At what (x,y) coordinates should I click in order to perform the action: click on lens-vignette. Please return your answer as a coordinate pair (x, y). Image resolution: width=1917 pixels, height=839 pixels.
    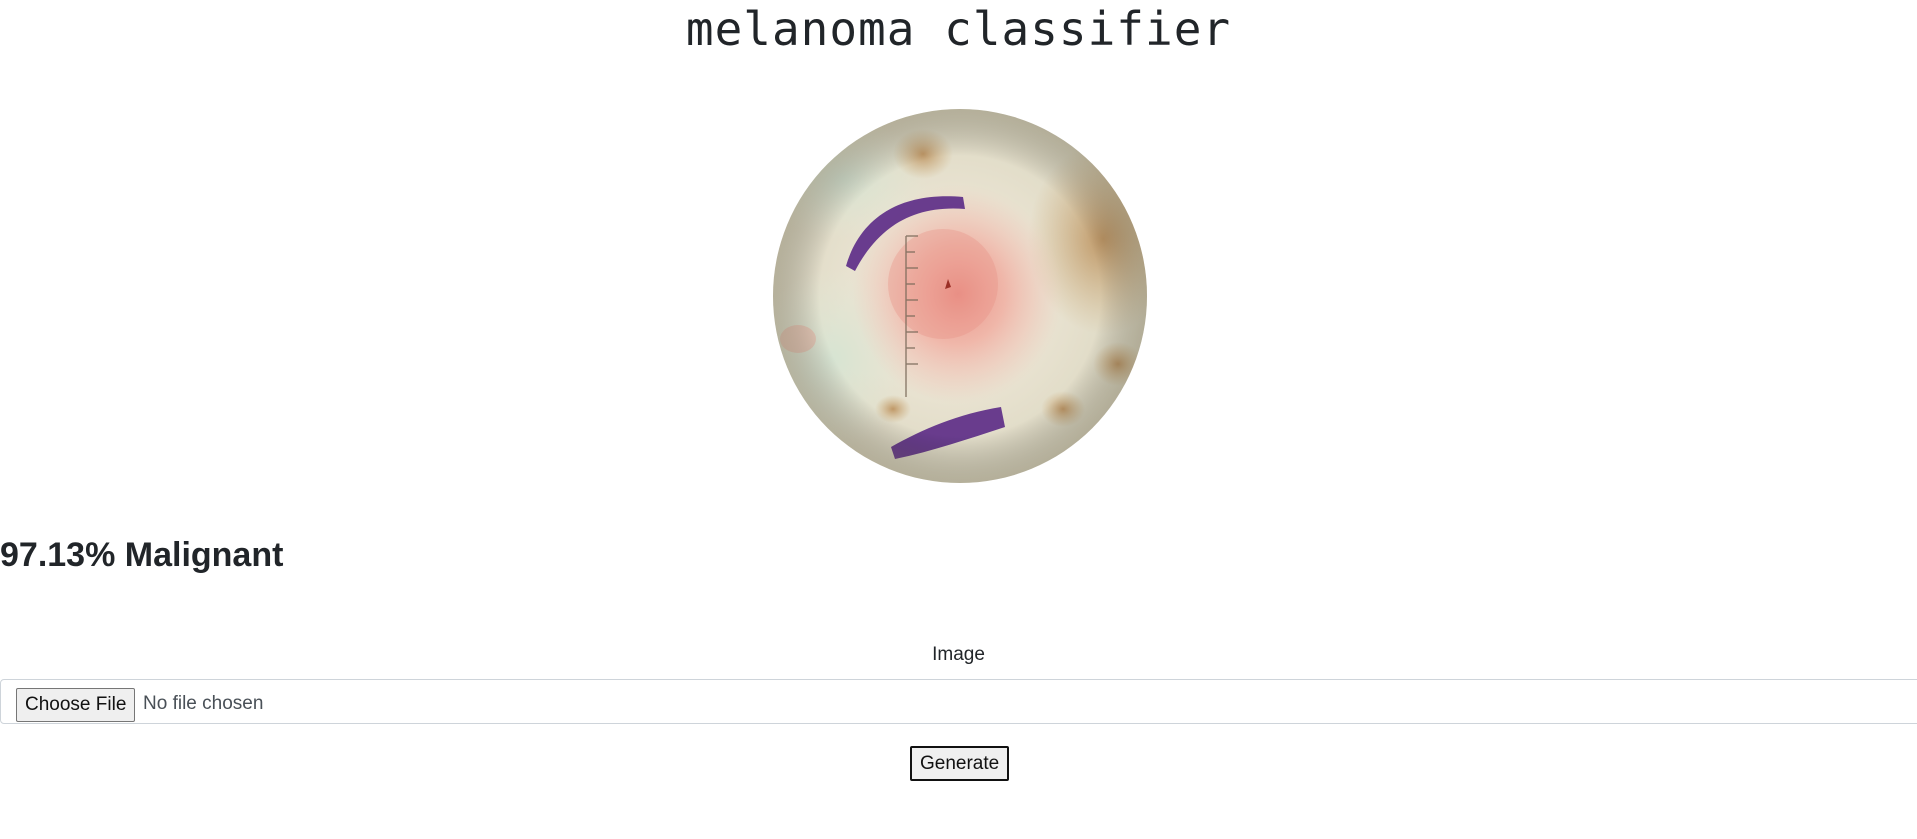
    Looking at the image, I should click on (960, 296).